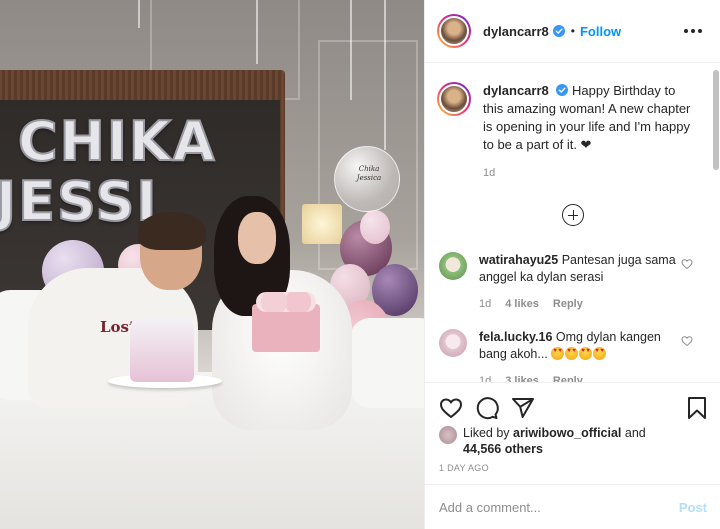 Image resolution: width=720 pixels, height=529 pixels. Describe the element at coordinates (600, 31) in the screenshot. I see `follow-button: Follow` at that location.